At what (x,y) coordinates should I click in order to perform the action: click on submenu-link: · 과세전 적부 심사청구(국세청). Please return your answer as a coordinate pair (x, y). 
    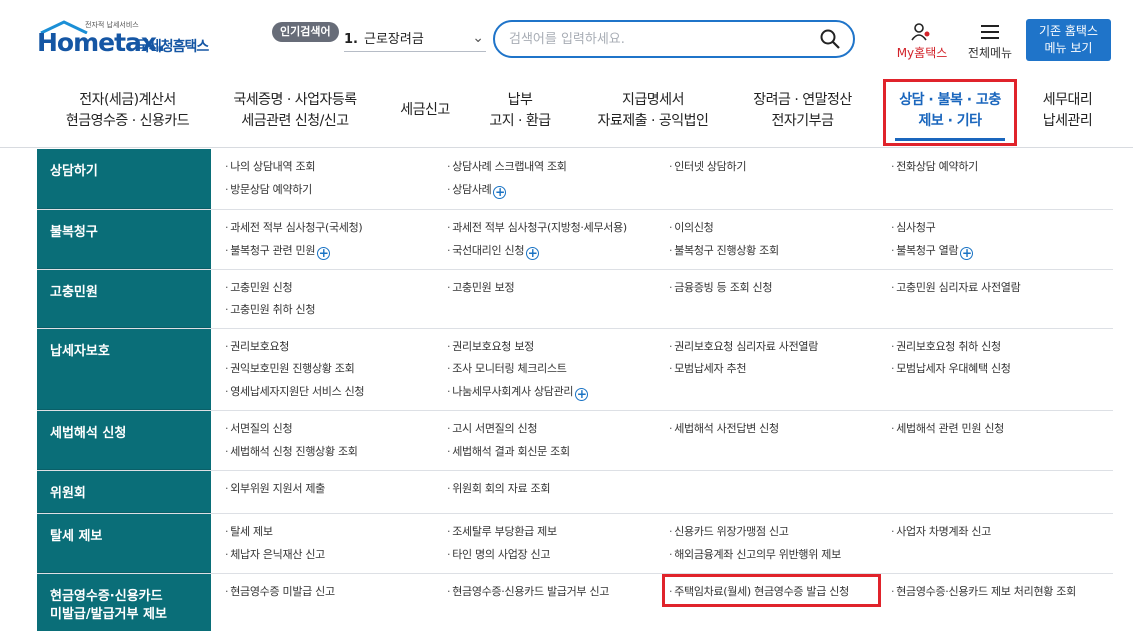
    Looking at the image, I should click on (336, 229).